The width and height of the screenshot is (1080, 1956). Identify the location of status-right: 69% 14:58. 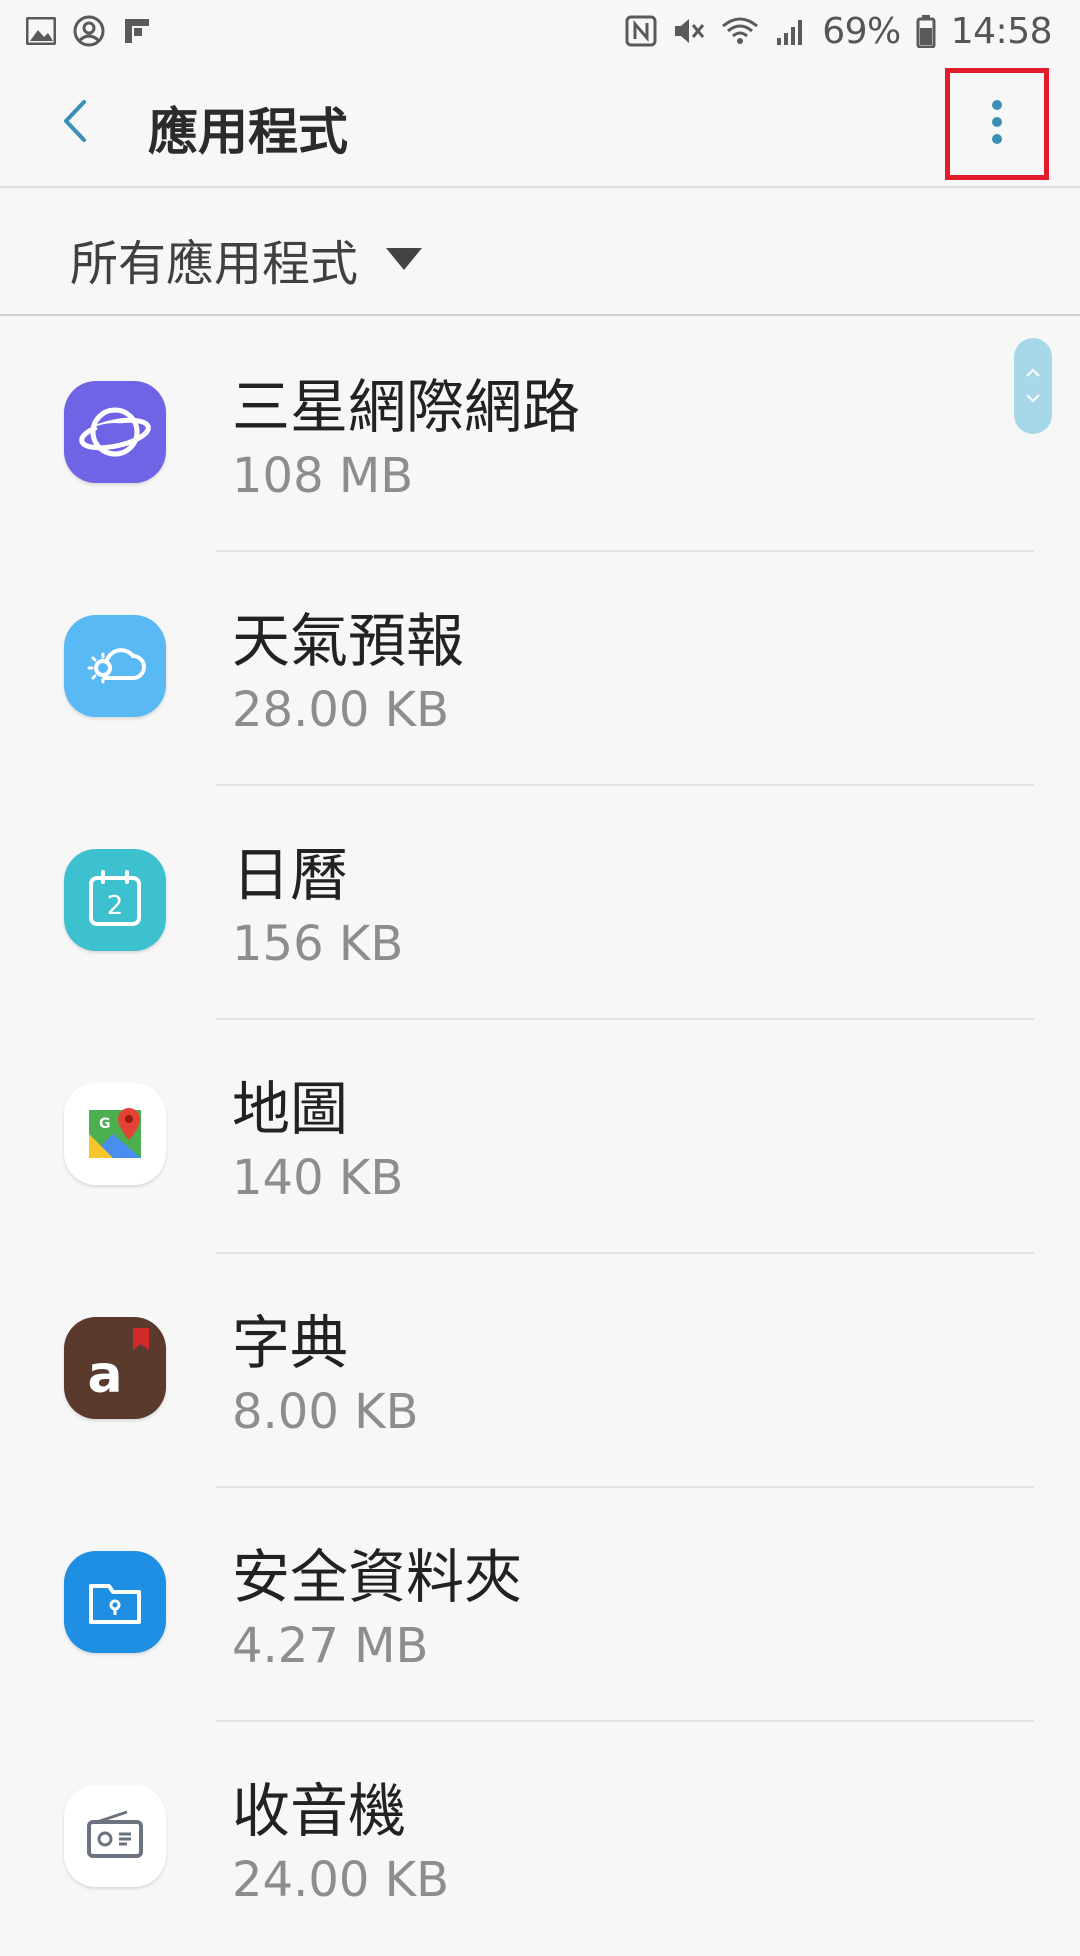
(838, 31).